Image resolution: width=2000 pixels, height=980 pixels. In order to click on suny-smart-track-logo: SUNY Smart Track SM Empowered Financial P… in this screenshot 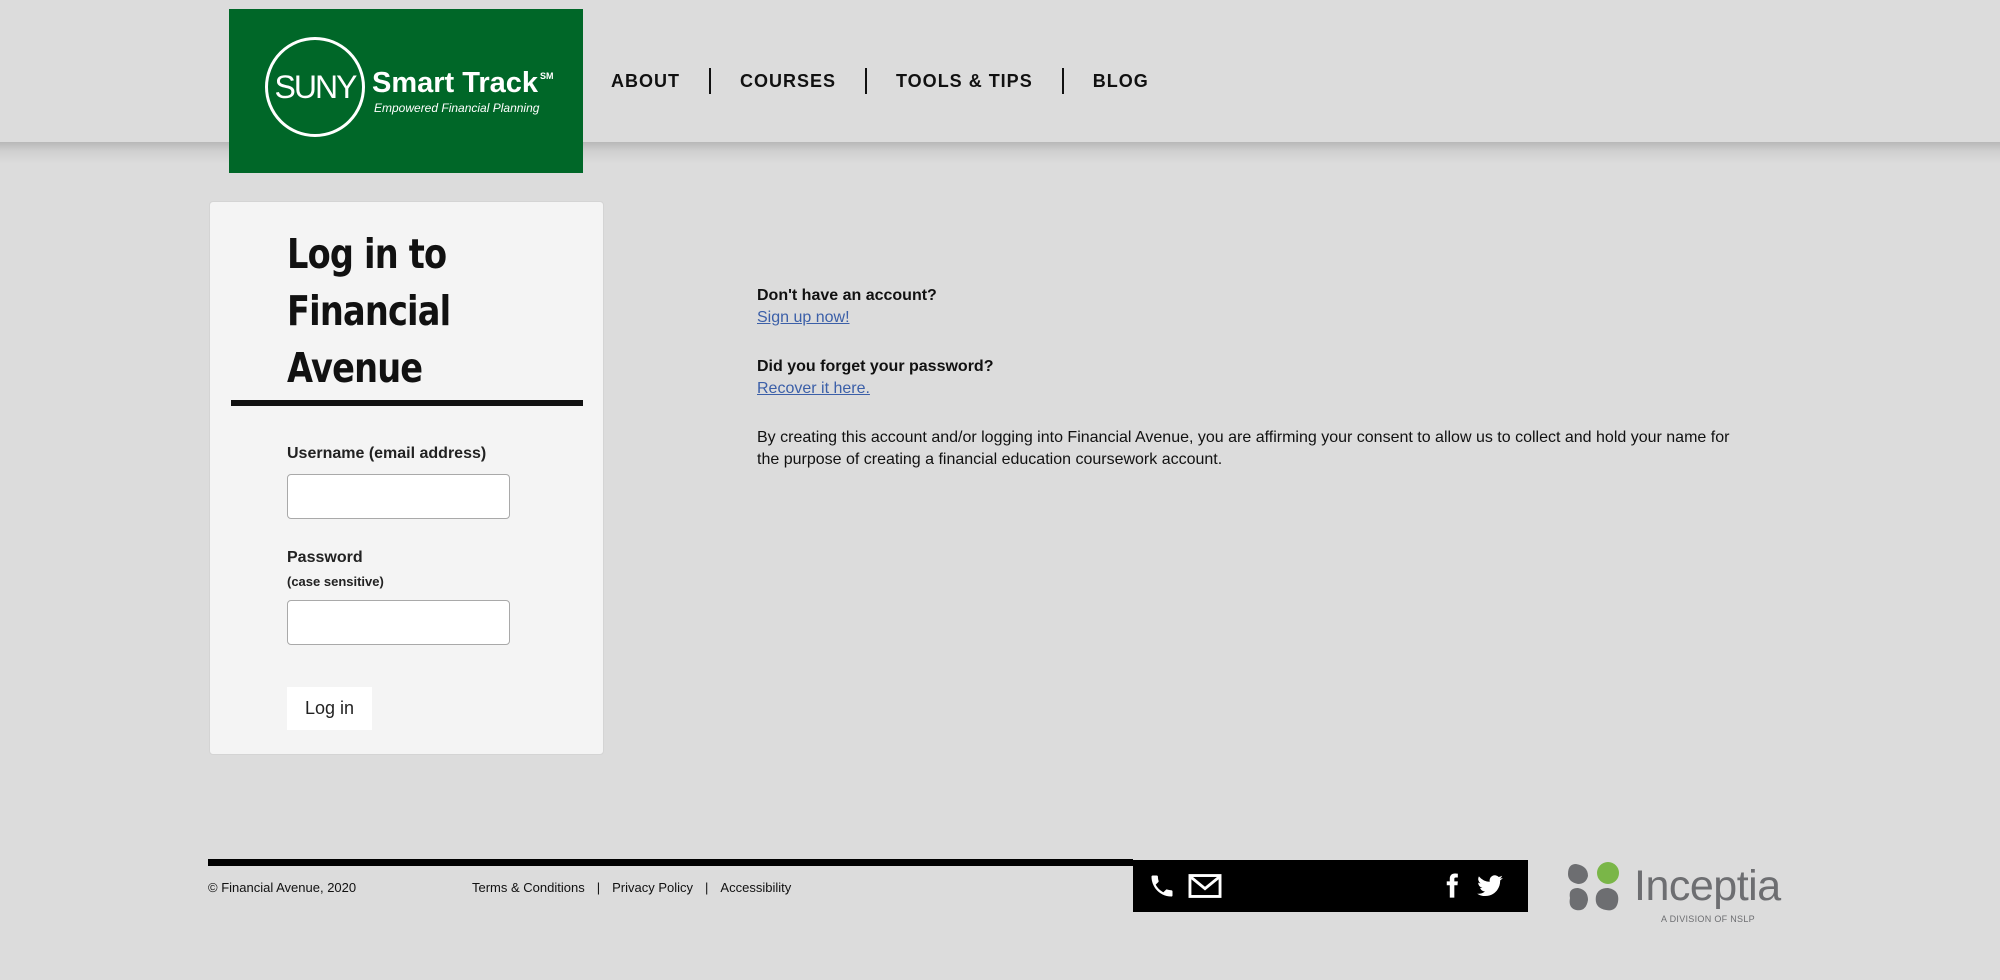, I will do `click(406, 91)`.